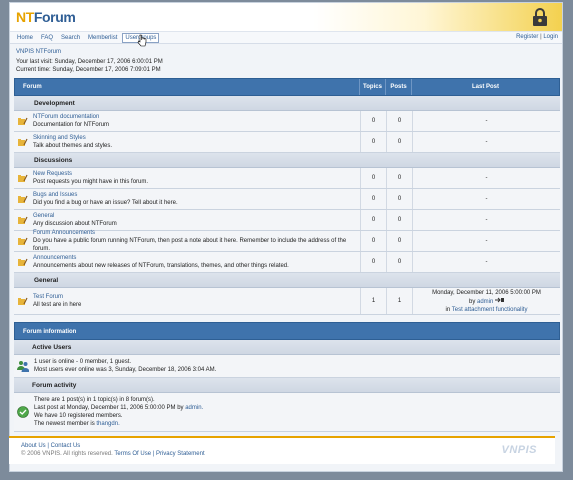 The image size is (573, 480). What do you see at coordinates (540, 17) in the screenshot?
I see `lock-icon` at bounding box center [540, 17].